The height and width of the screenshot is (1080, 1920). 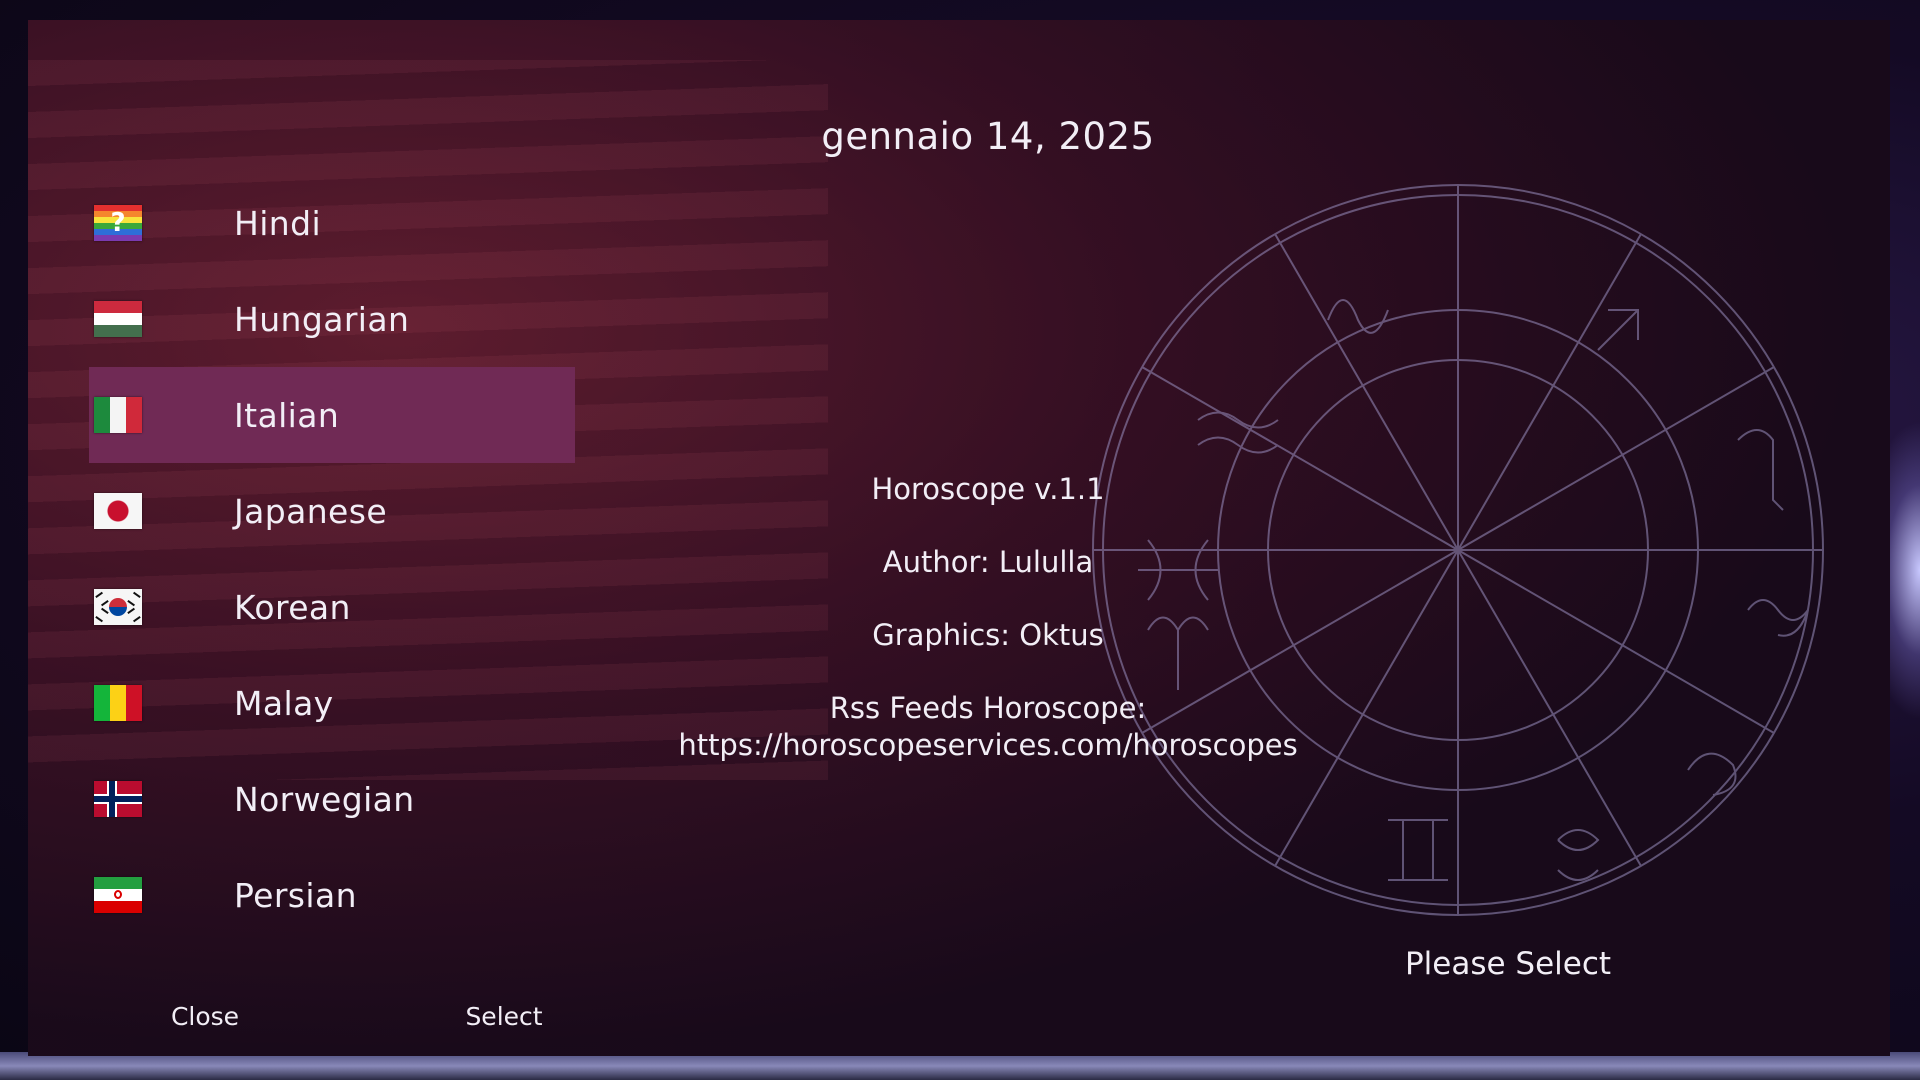 I want to click on language-label: Korean, so click(x=292, y=607).